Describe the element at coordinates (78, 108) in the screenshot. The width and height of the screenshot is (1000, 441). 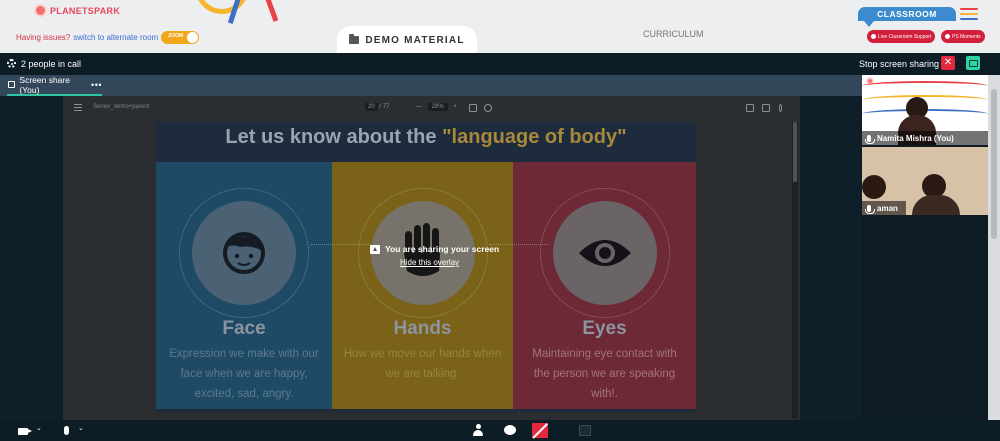
I see `menu-icon` at that location.